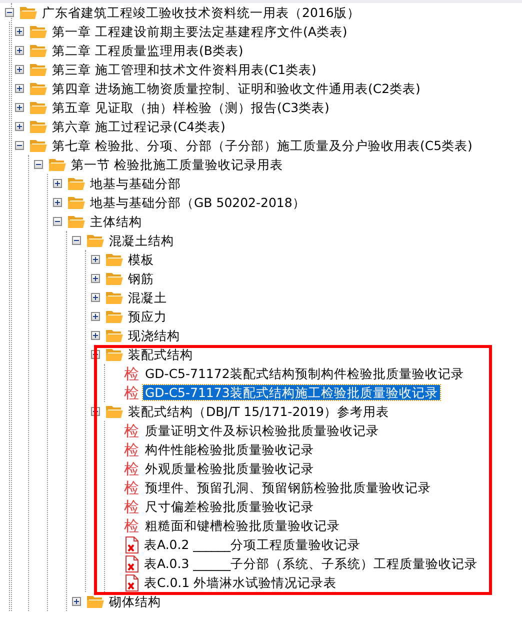 This screenshot has height=635, width=522. What do you see at coordinates (252, 544) in the screenshot?
I see `tree-item: 表A.0.2 ______分项工程质量验收记录` at bounding box center [252, 544].